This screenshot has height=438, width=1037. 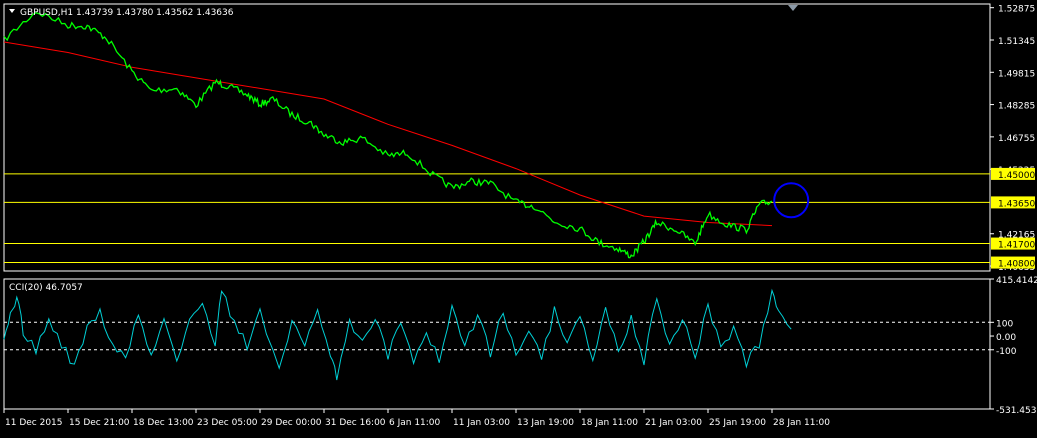 I want to click on x-tick-label: 29 Dec 00:00, so click(x=291, y=423).